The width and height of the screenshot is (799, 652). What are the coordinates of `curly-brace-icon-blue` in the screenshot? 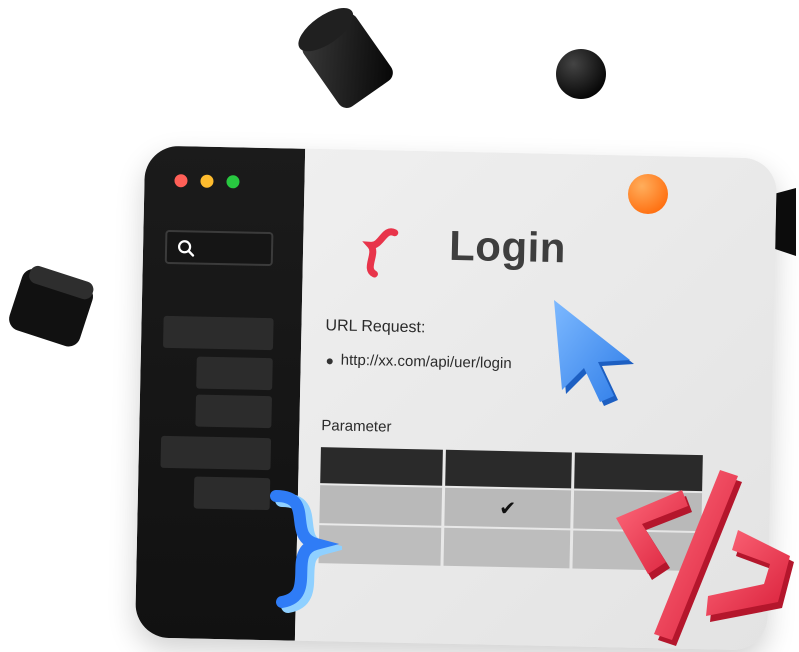 It's located at (306, 551).